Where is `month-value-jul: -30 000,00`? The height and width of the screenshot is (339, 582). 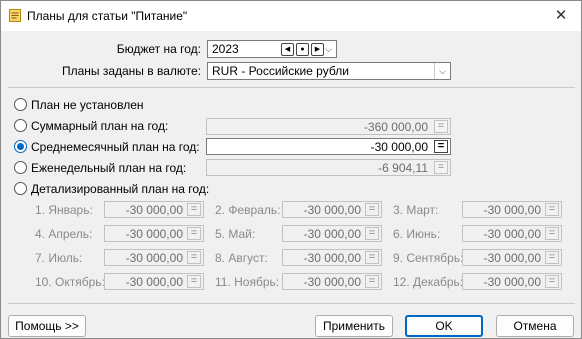
month-value-jul: -30 000,00 is located at coordinates (154, 258).